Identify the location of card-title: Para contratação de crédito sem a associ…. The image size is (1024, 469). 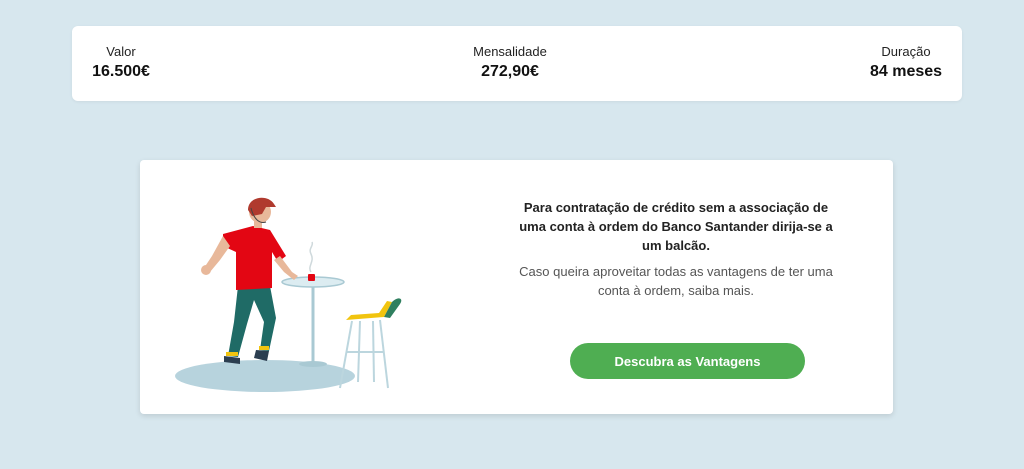
(676, 226).